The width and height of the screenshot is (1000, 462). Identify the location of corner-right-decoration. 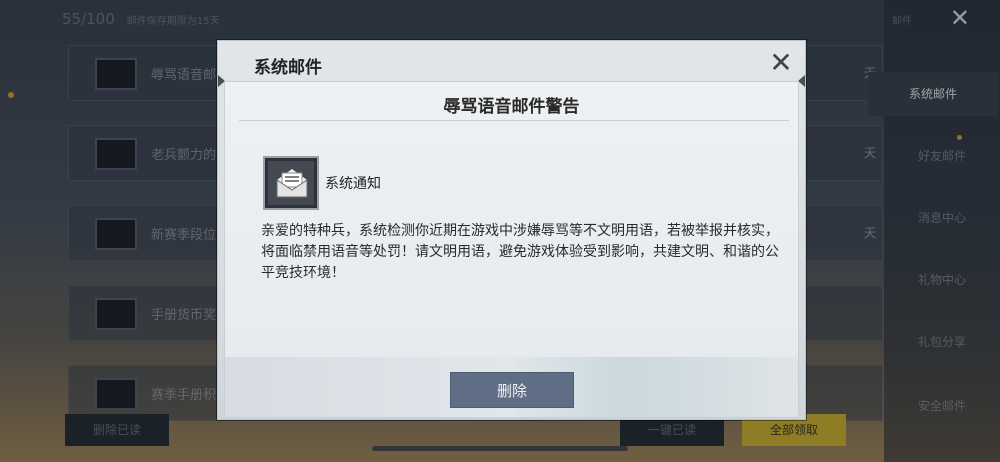
(801, 81).